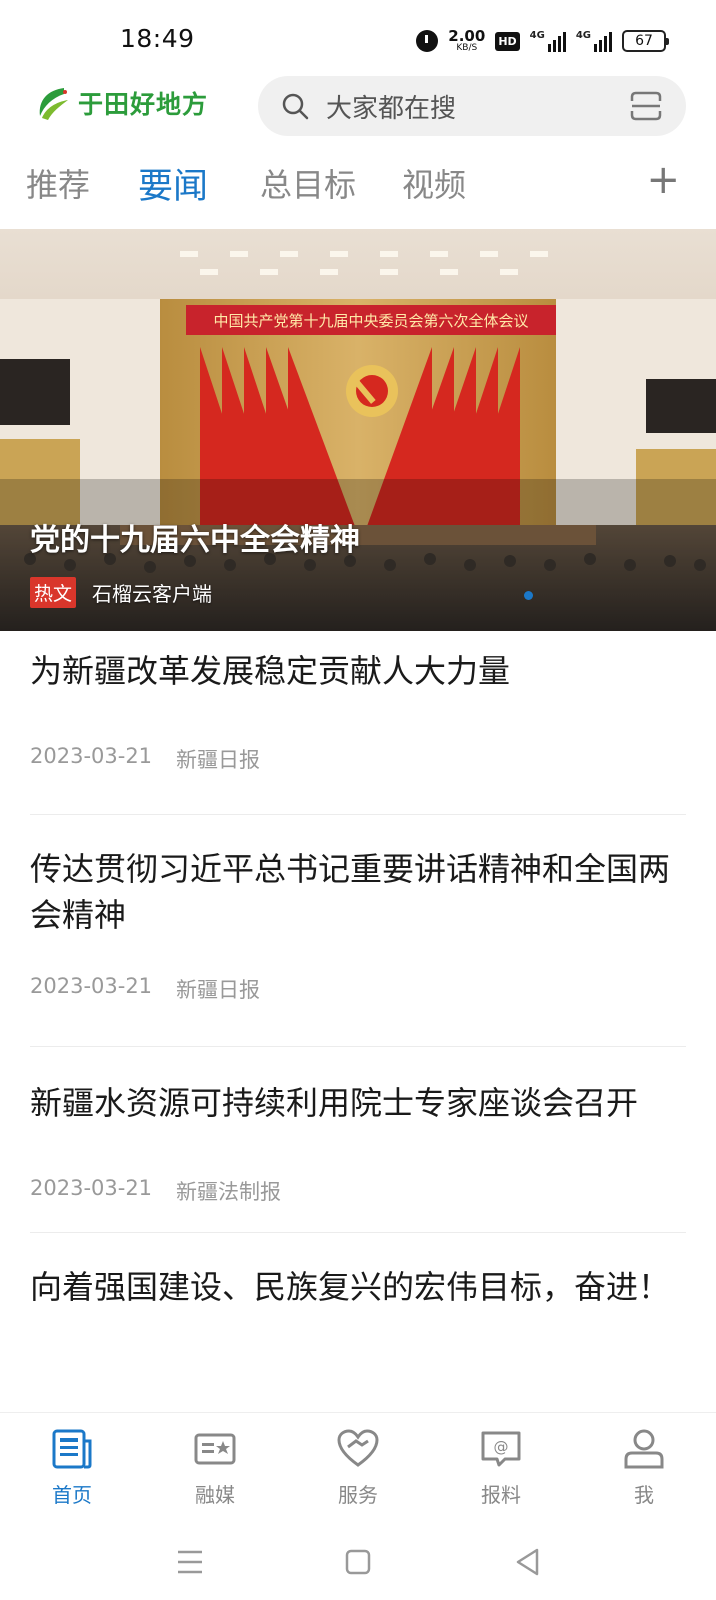  I want to click on net-speed-value: 2.00, so click(467, 36).